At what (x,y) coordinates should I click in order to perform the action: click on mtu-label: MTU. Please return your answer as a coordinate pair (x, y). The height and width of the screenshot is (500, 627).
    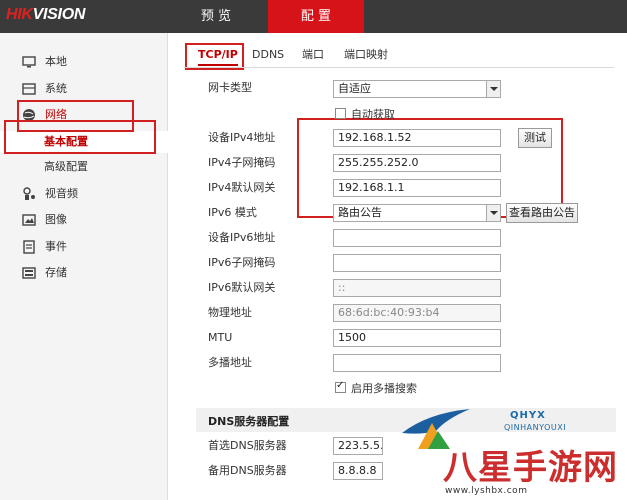
    Looking at the image, I should click on (220, 337).